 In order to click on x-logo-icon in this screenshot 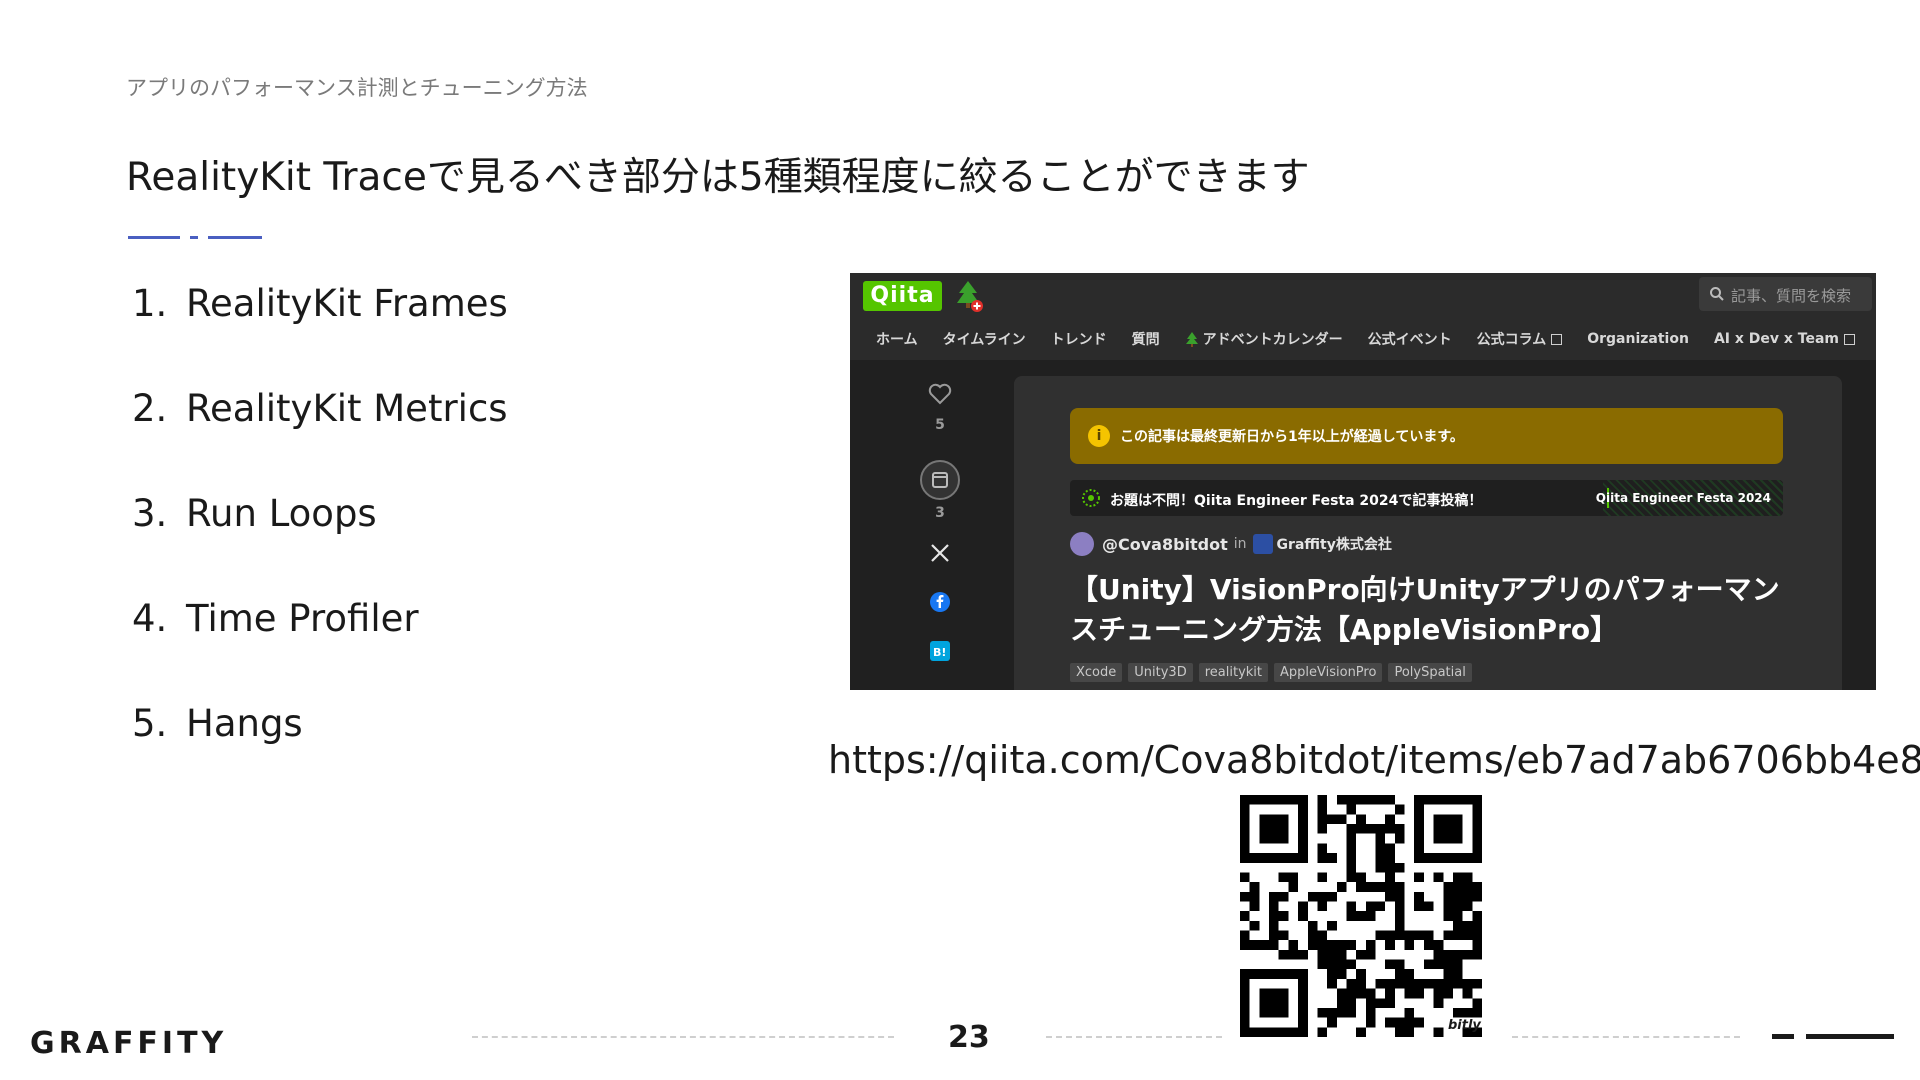, I will do `click(940, 553)`.